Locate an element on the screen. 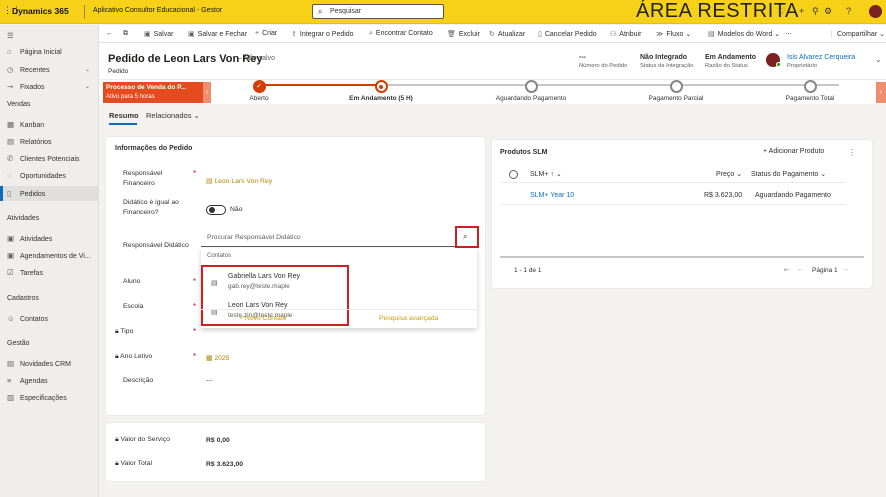 The width and height of the screenshot is (886, 497). assign-button: ⚇ Atribuir is located at coordinates (625, 34).